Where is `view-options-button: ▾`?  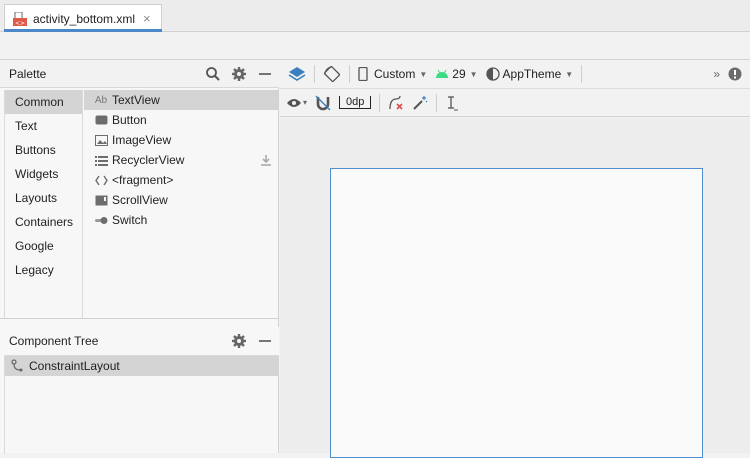 view-options-button: ▾ is located at coordinates (296, 103).